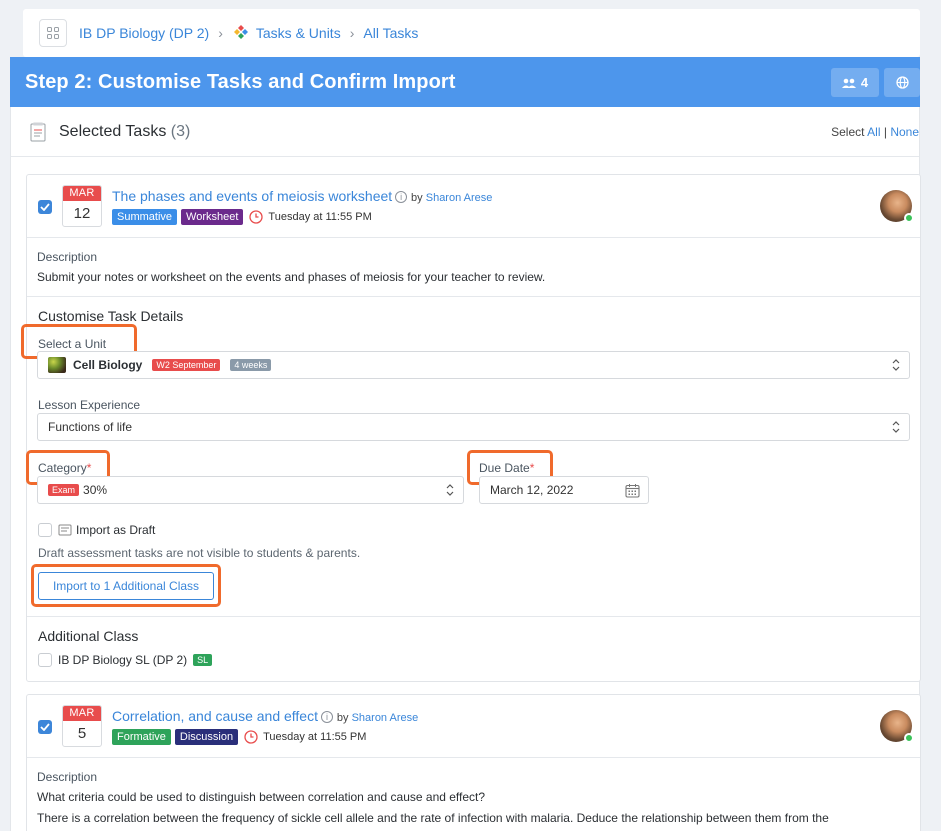 The image size is (941, 831). What do you see at coordinates (126, 586) in the screenshot?
I see `import-additional-class-button: Import to 1 Additional Class` at bounding box center [126, 586].